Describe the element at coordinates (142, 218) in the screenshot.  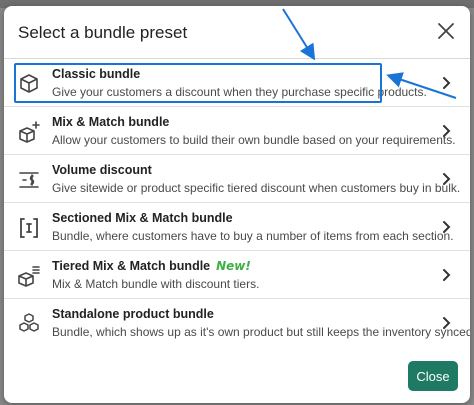
I see `preset-title: Sectioned Mix & Match bundle` at that location.